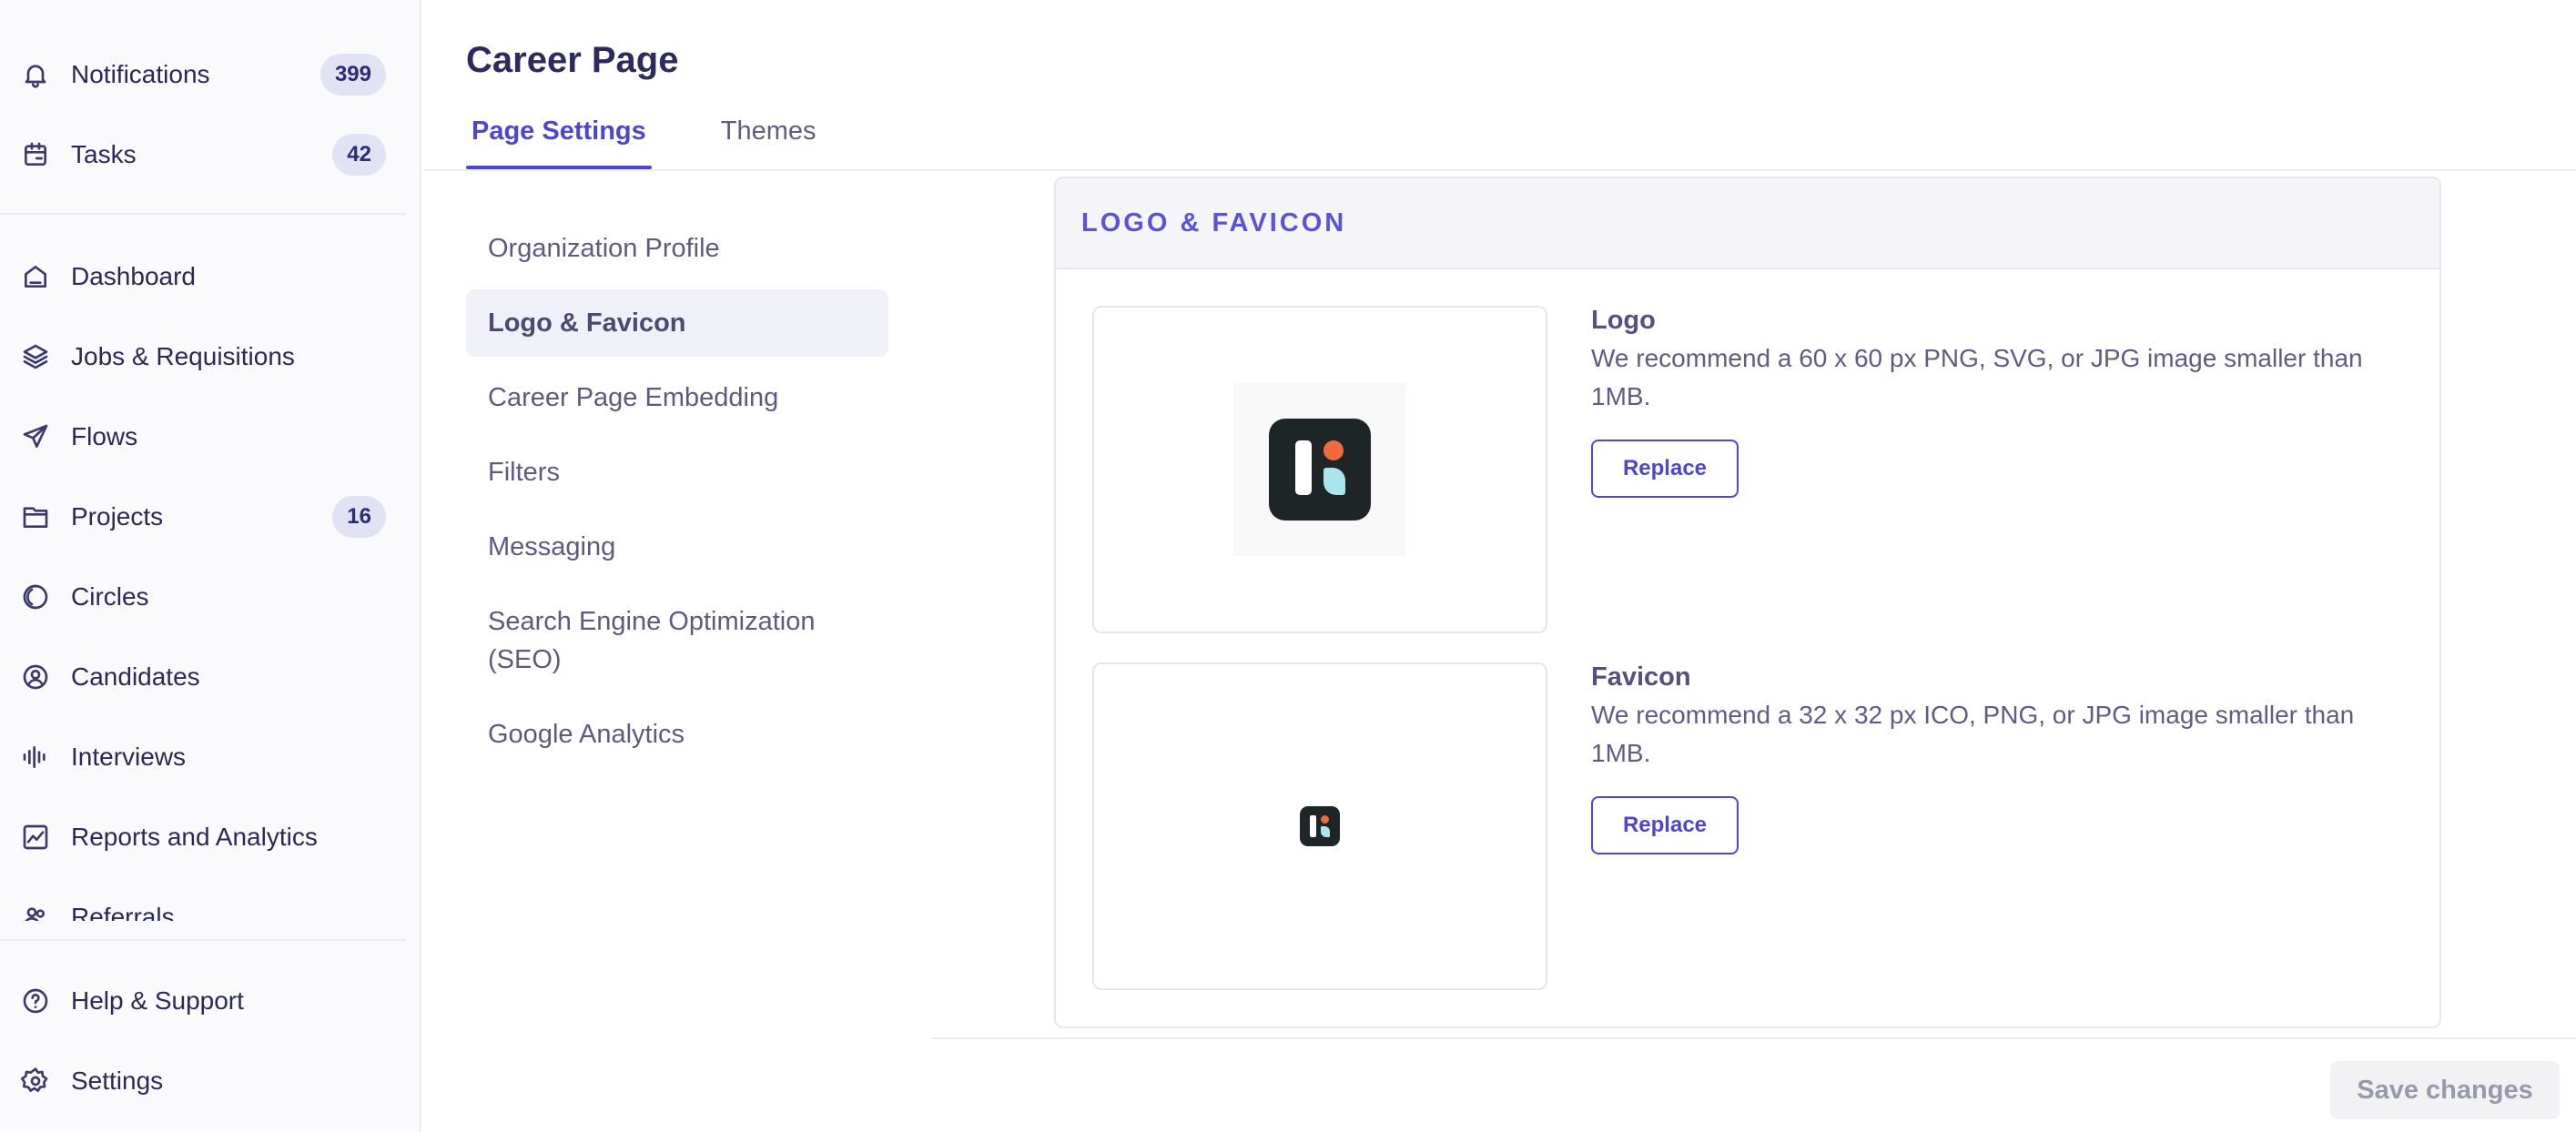 This screenshot has height=1132, width=2576. What do you see at coordinates (200, 906) in the screenshot?
I see `sidebar-item-referrals: Referrals` at bounding box center [200, 906].